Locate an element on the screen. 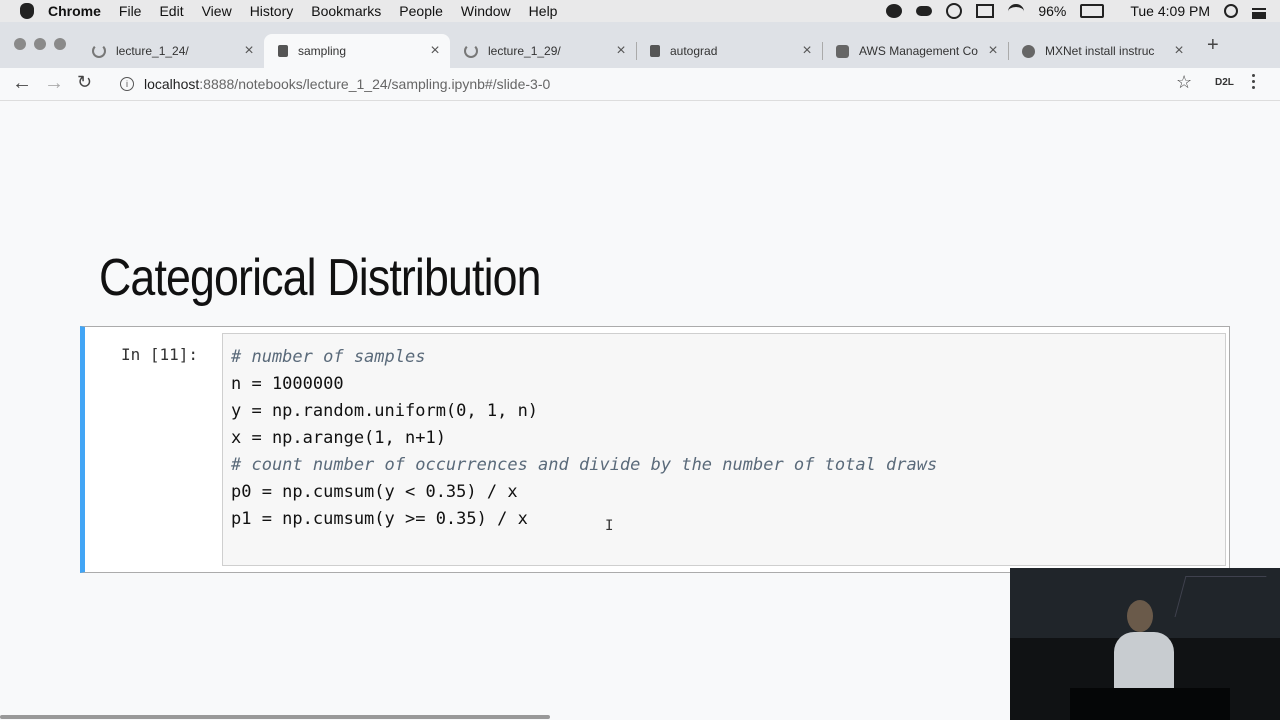  mxnet-icon is located at coordinates (1028, 51).